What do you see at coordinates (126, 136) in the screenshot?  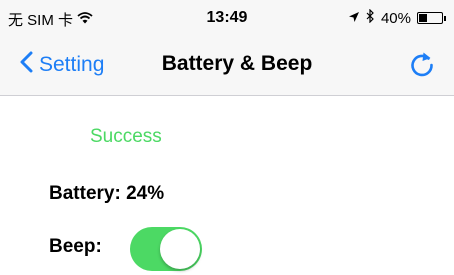 I see `status-message: Success` at bounding box center [126, 136].